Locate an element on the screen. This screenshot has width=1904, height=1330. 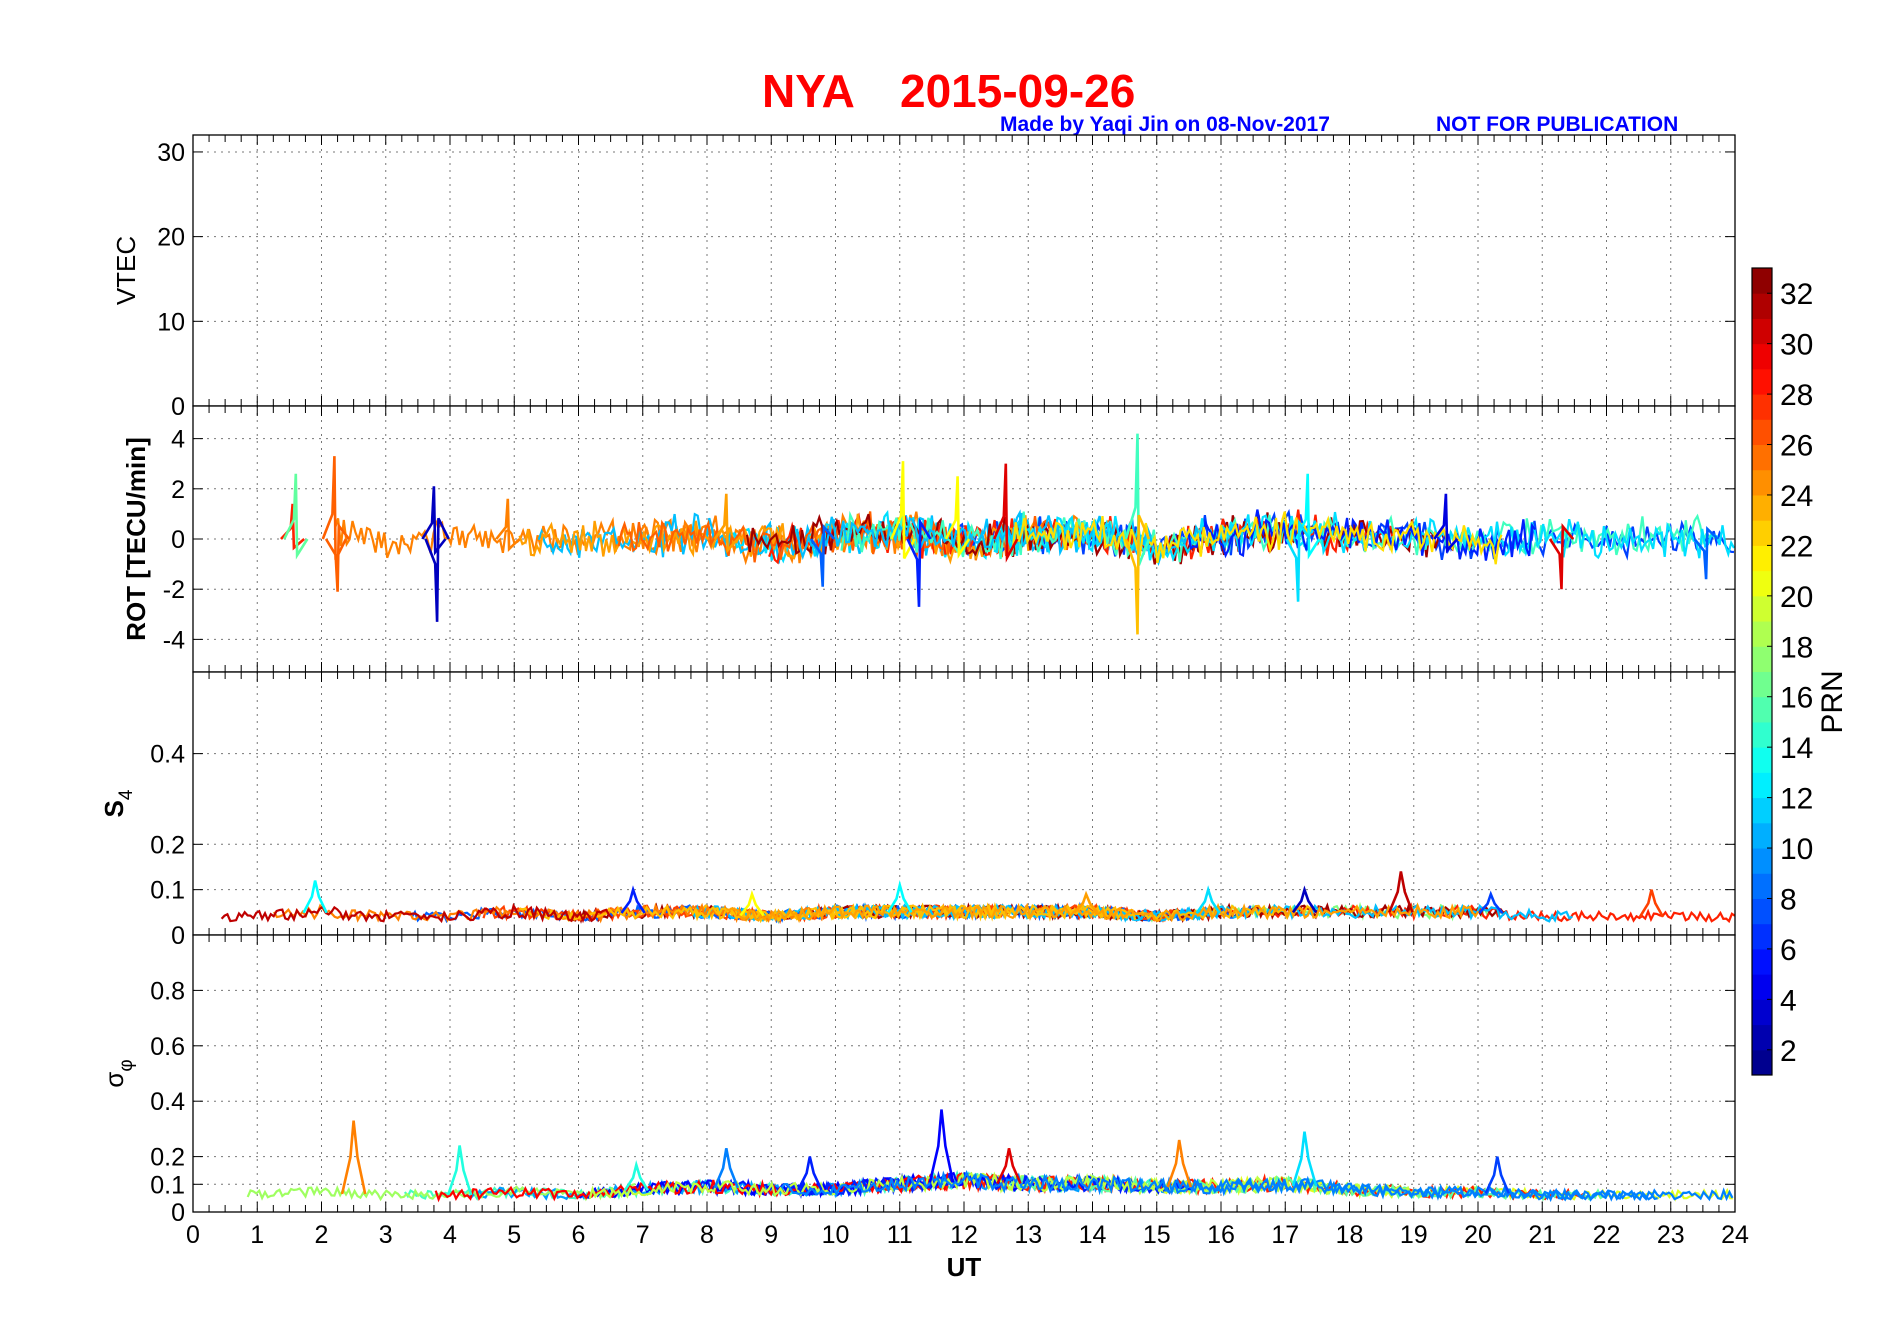
xtick-label: 9 is located at coordinates (771, 1235).